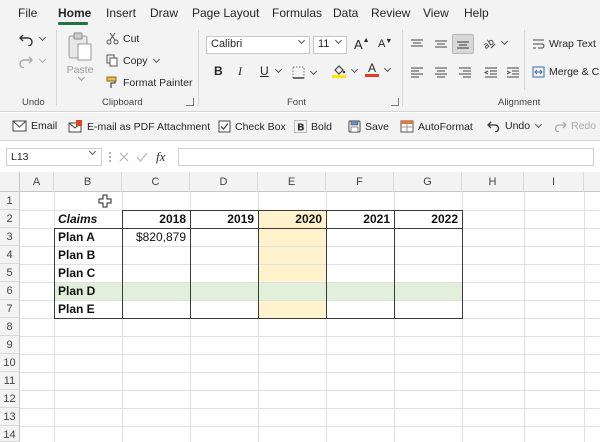 The height and width of the screenshot is (442, 600). I want to click on borders-button, so click(305, 72).